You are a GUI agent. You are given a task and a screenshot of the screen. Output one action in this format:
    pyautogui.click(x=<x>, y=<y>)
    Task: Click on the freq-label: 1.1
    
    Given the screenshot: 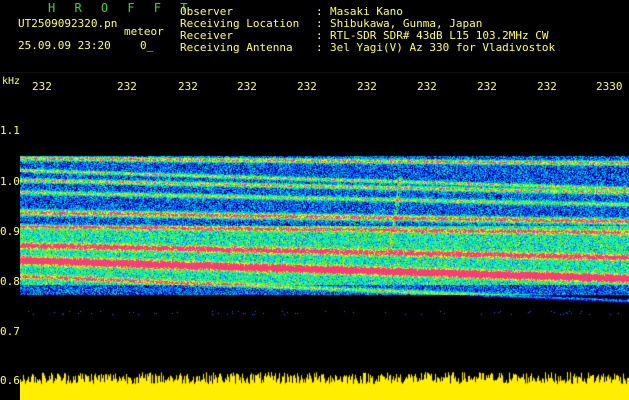 What is the action you would take?
    pyautogui.click(x=10, y=130)
    